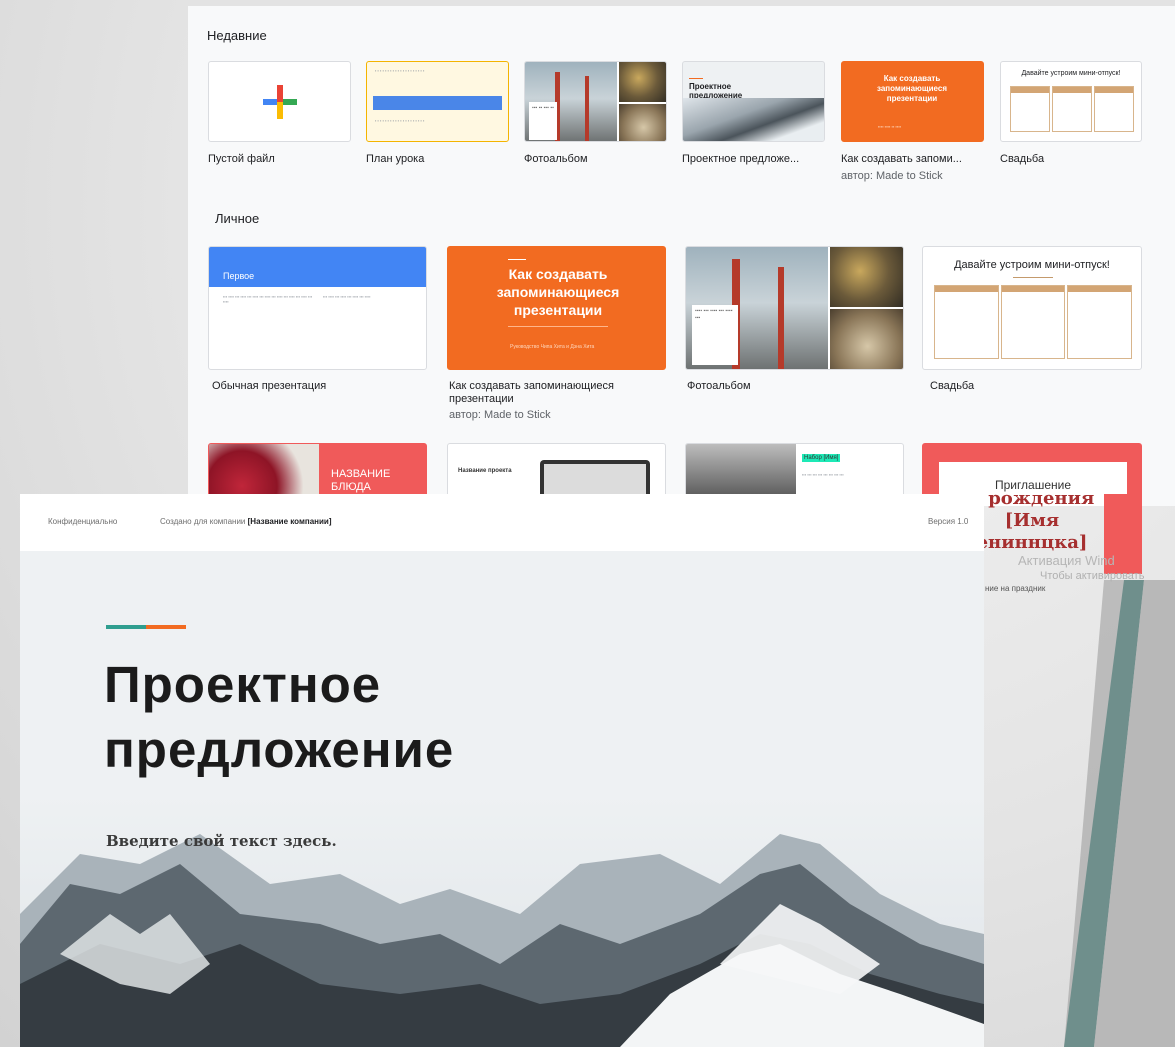 The width and height of the screenshot is (1175, 1047). Describe the element at coordinates (221, 841) in the screenshot. I see `slide-subtitle: Введите свой текст здесь.` at that location.